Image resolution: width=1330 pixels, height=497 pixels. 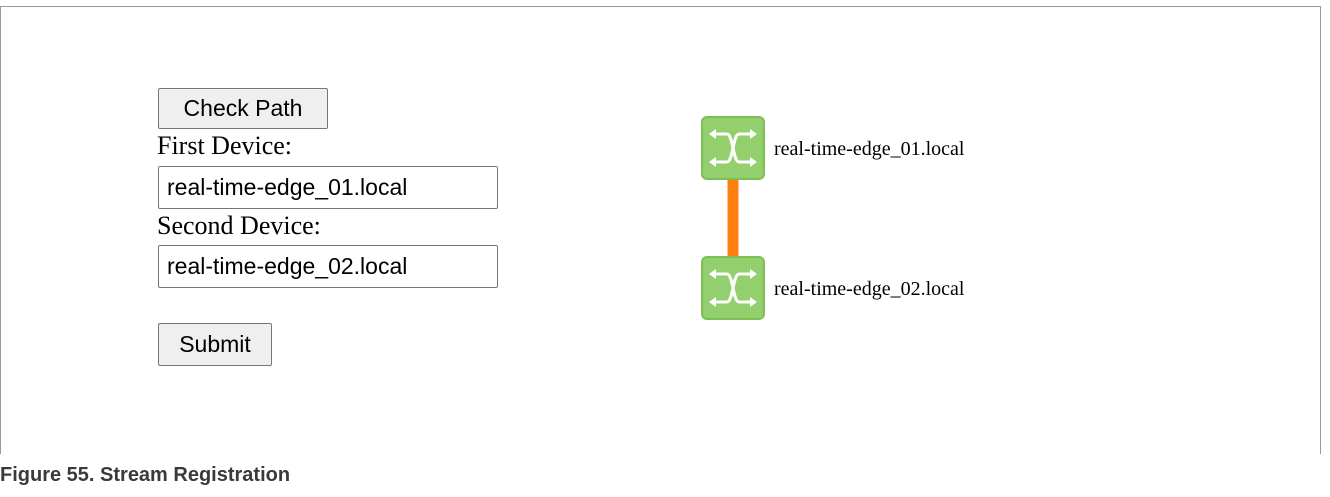 I want to click on check-path-button: Check Path, so click(x=243, y=108).